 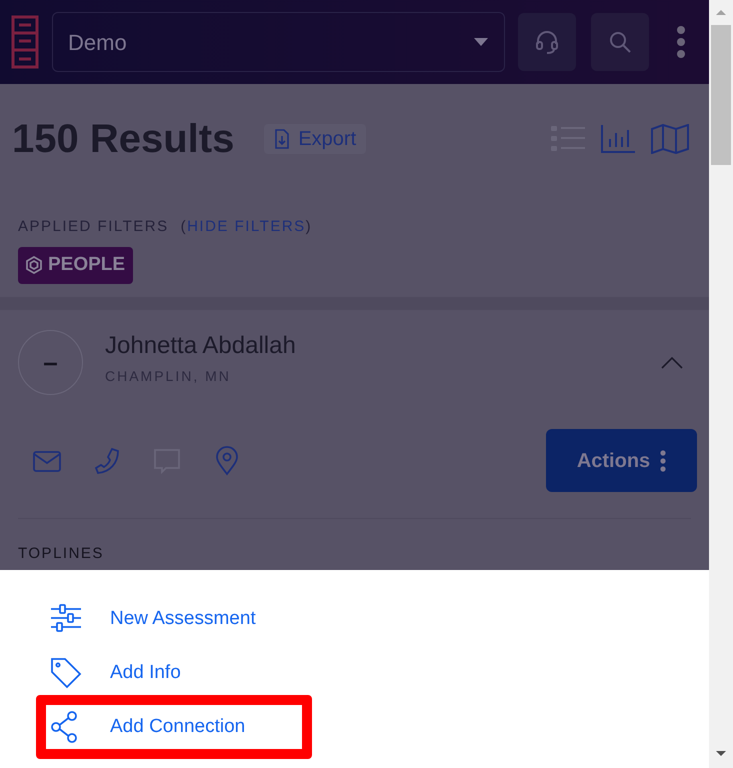 I want to click on paren: (, so click(x=184, y=227).